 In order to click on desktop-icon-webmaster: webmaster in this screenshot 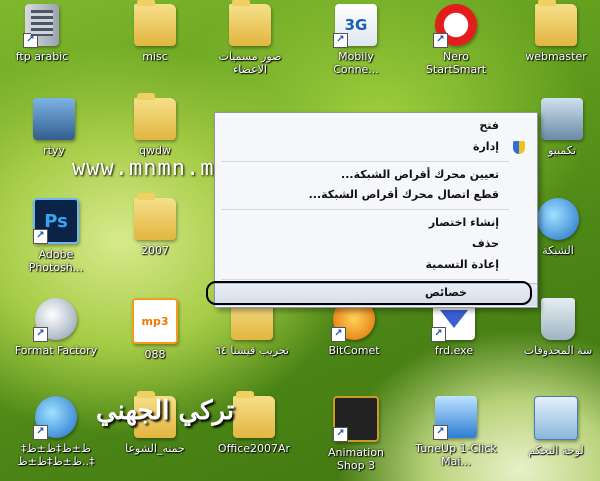, I will do `click(556, 40)`.